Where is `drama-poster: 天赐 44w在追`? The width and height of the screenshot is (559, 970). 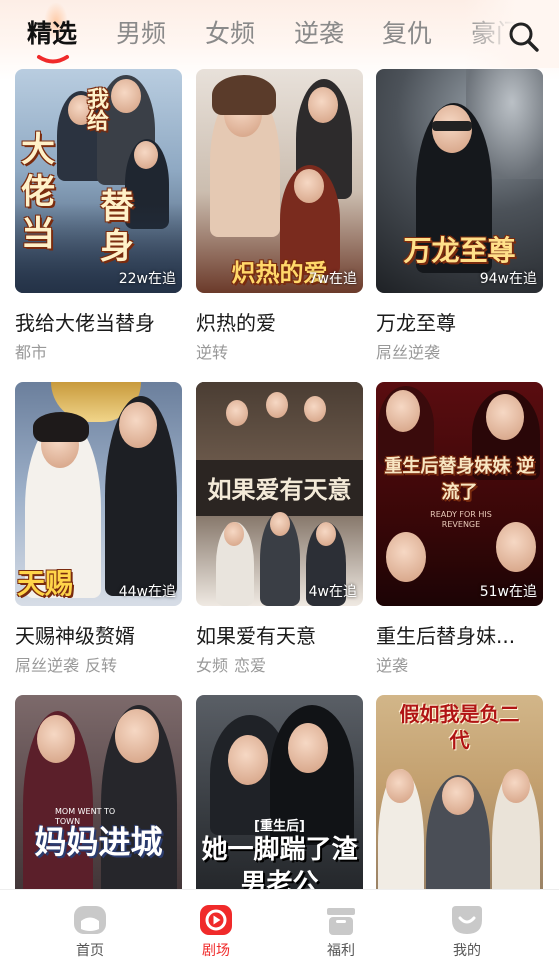 drama-poster: 天赐 44w在追 is located at coordinates (98, 494).